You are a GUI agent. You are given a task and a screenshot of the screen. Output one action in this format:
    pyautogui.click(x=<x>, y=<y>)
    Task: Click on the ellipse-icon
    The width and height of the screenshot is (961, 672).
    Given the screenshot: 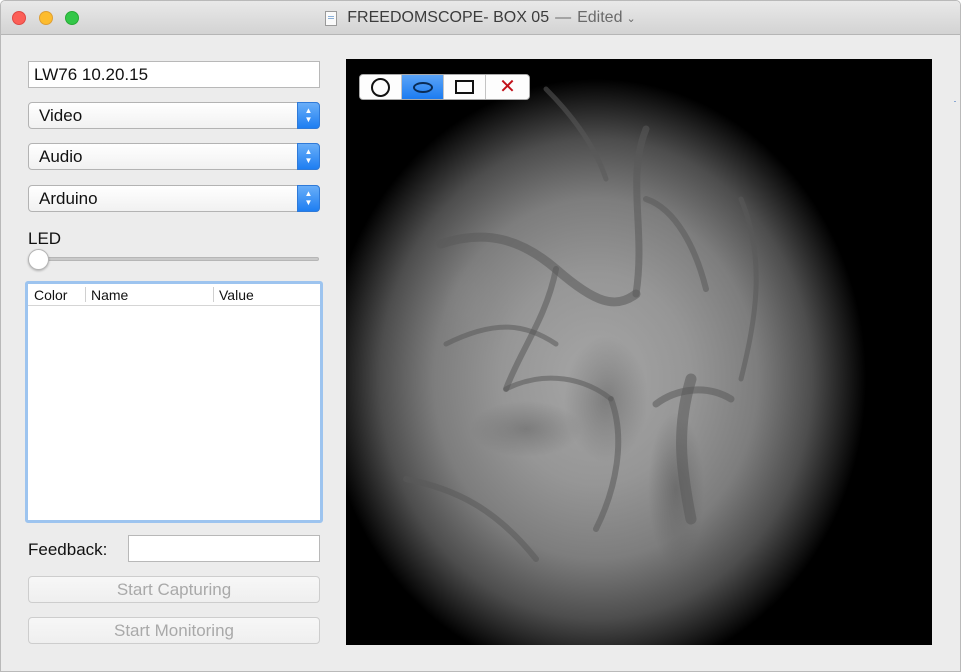 What is the action you would take?
    pyautogui.click(x=422, y=87)
    